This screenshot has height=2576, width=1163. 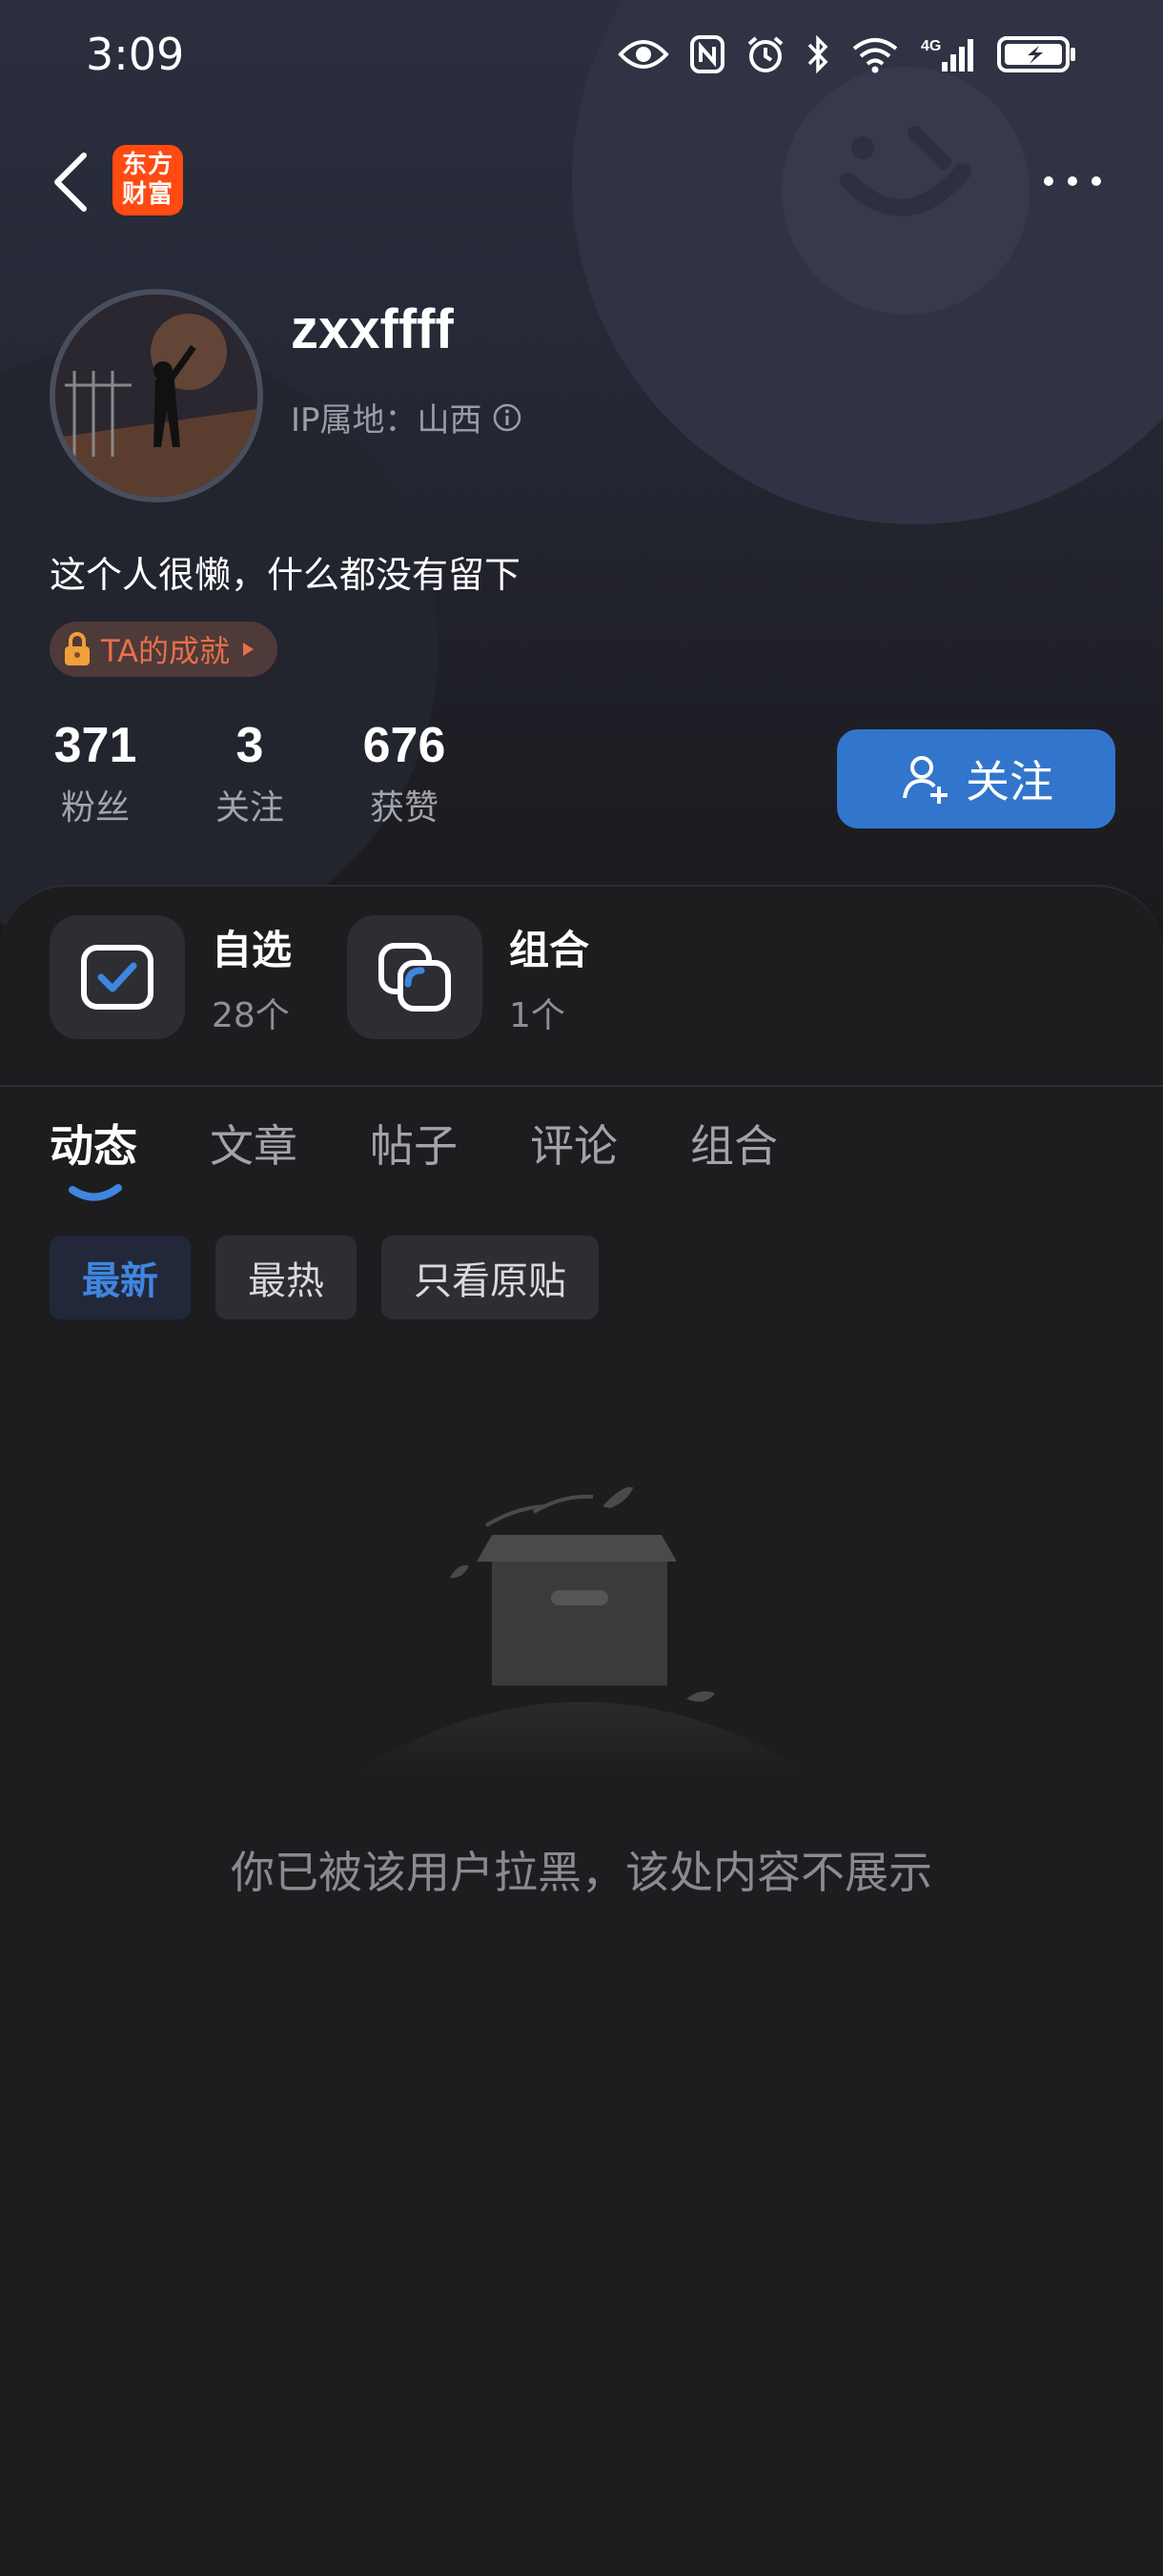 I want to click on filter-original-only: 只看原贴, so click(x=490, y=1278).